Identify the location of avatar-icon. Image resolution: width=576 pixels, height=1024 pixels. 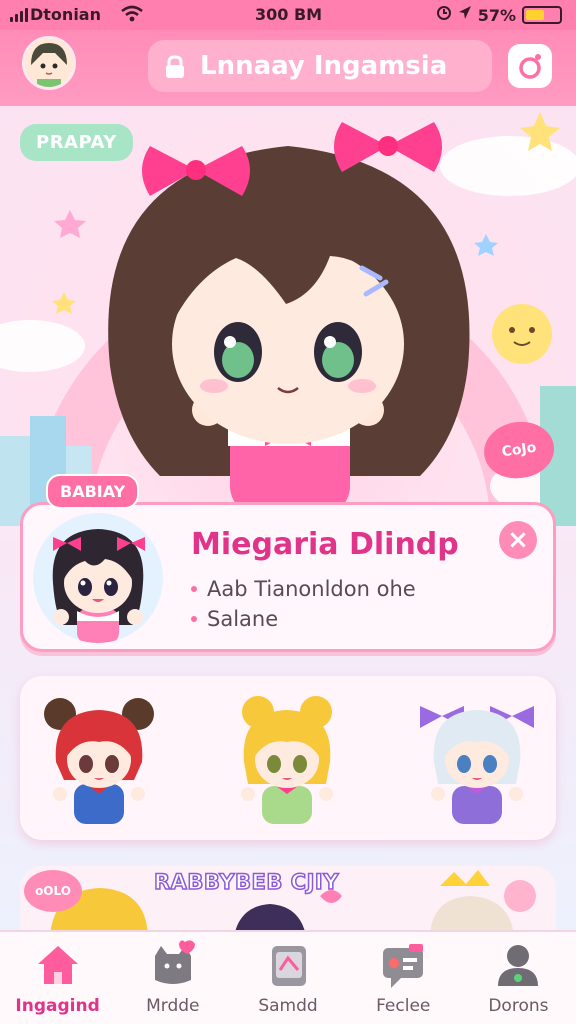
(49, 63).